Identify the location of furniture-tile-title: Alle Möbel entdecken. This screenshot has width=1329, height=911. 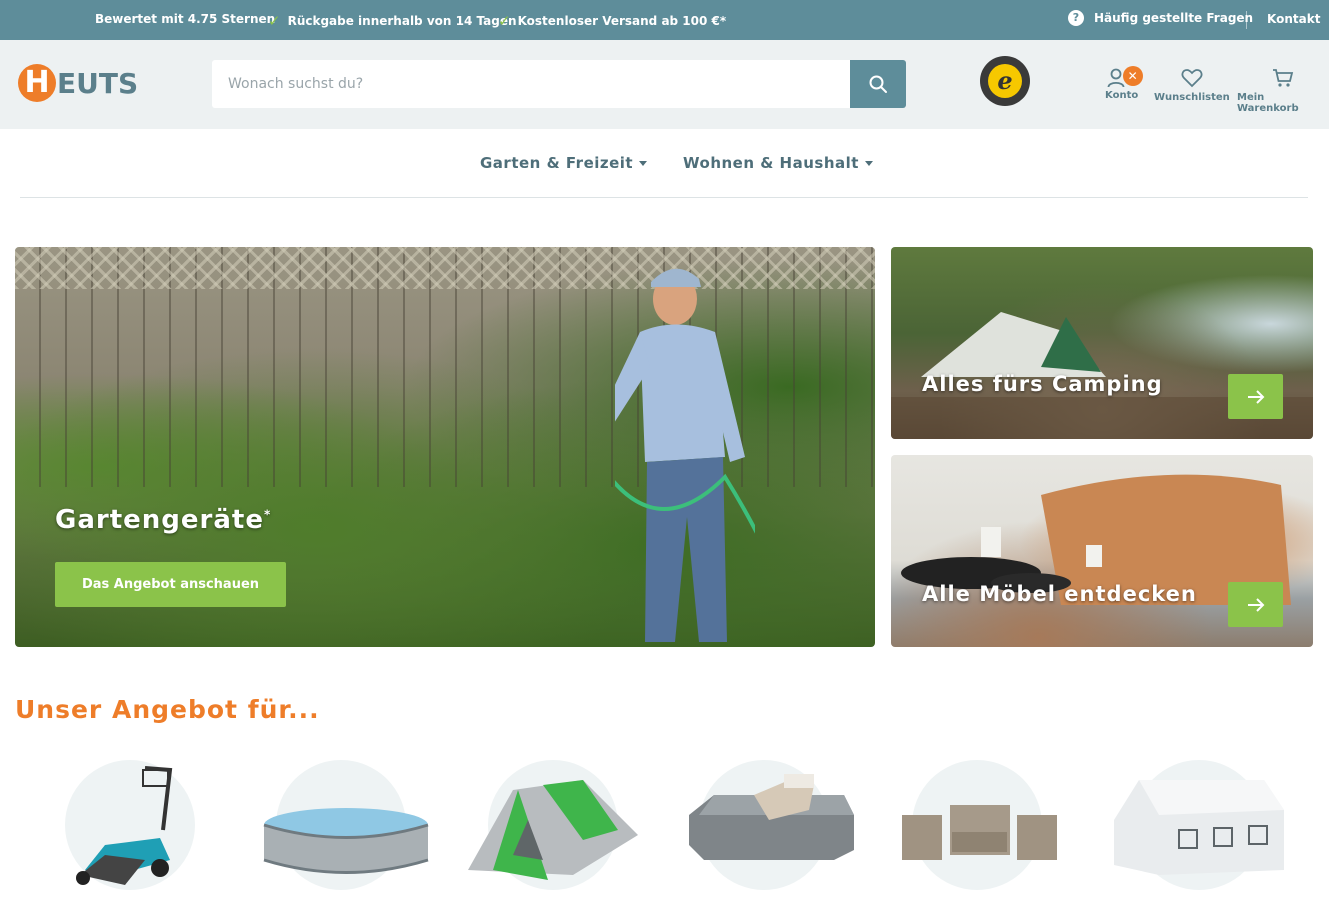
(1059, 594).